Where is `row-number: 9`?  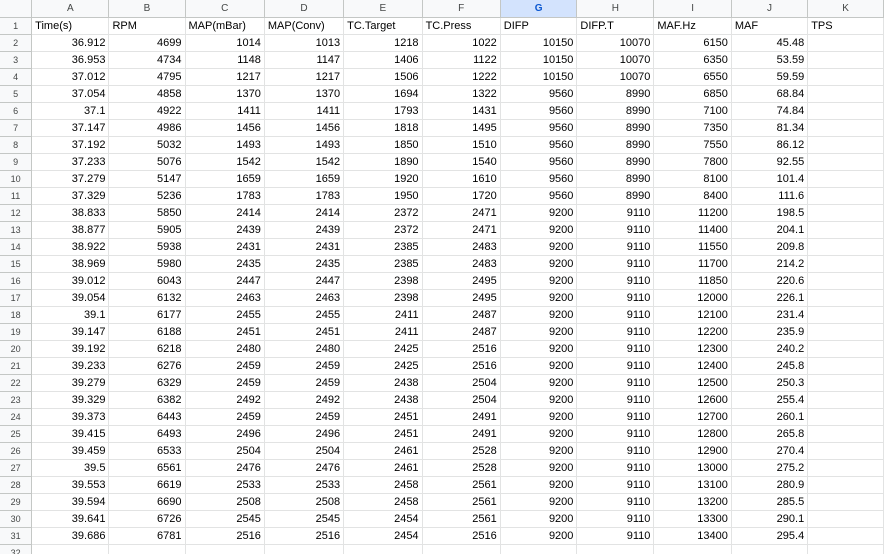
row-number: 9 is located at coordinates (16, 162).